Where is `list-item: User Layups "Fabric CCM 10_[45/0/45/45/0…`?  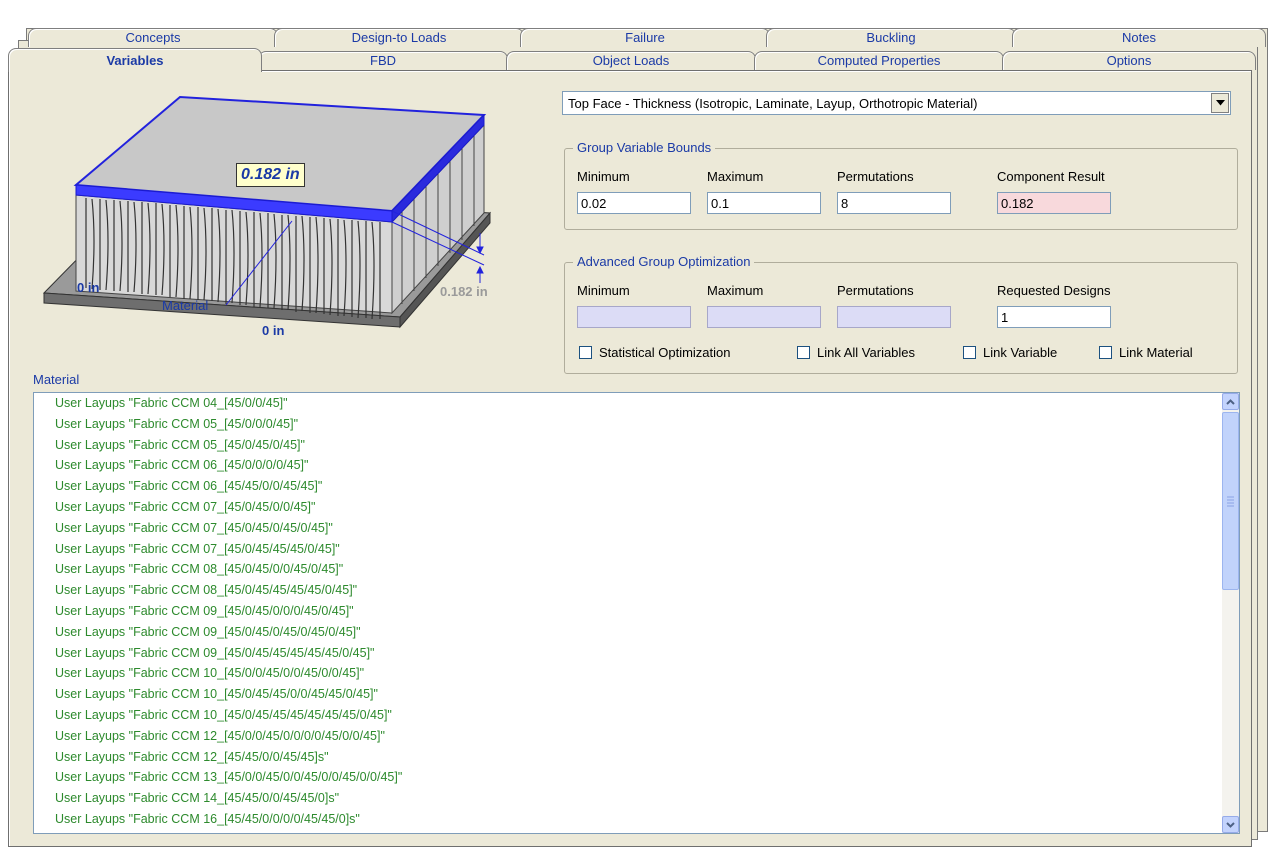
list-item: User Layups "Fabric CCM 10_[45/0/45/45/0… is located at coordinates (216, 694).